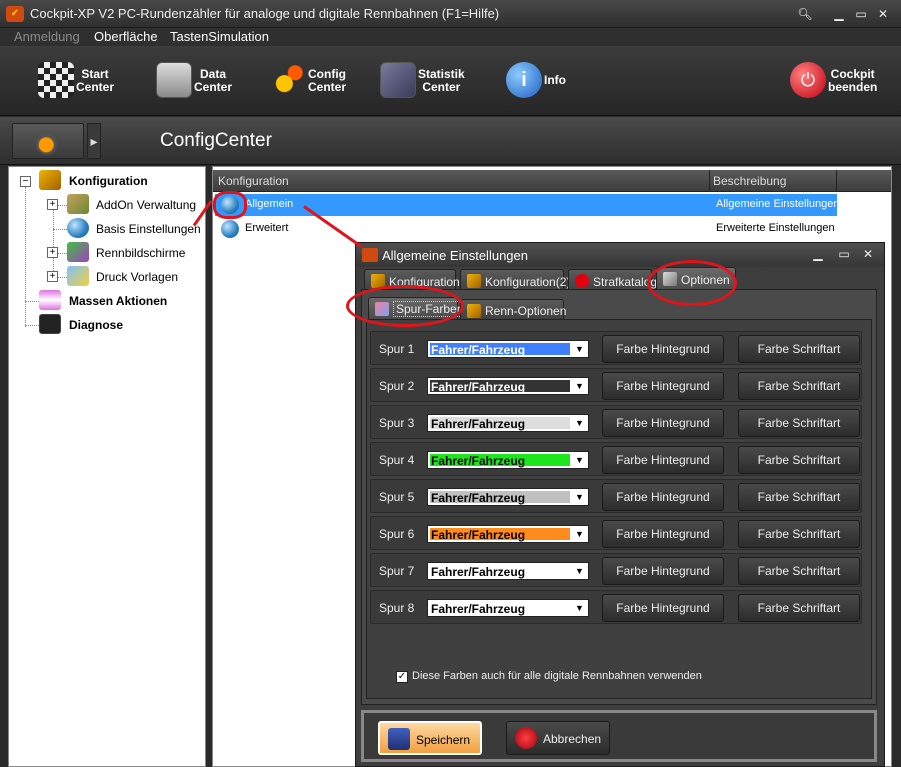 This screenshot has width=901, height=767. I want to click on screens-icon, so click(78, 252).